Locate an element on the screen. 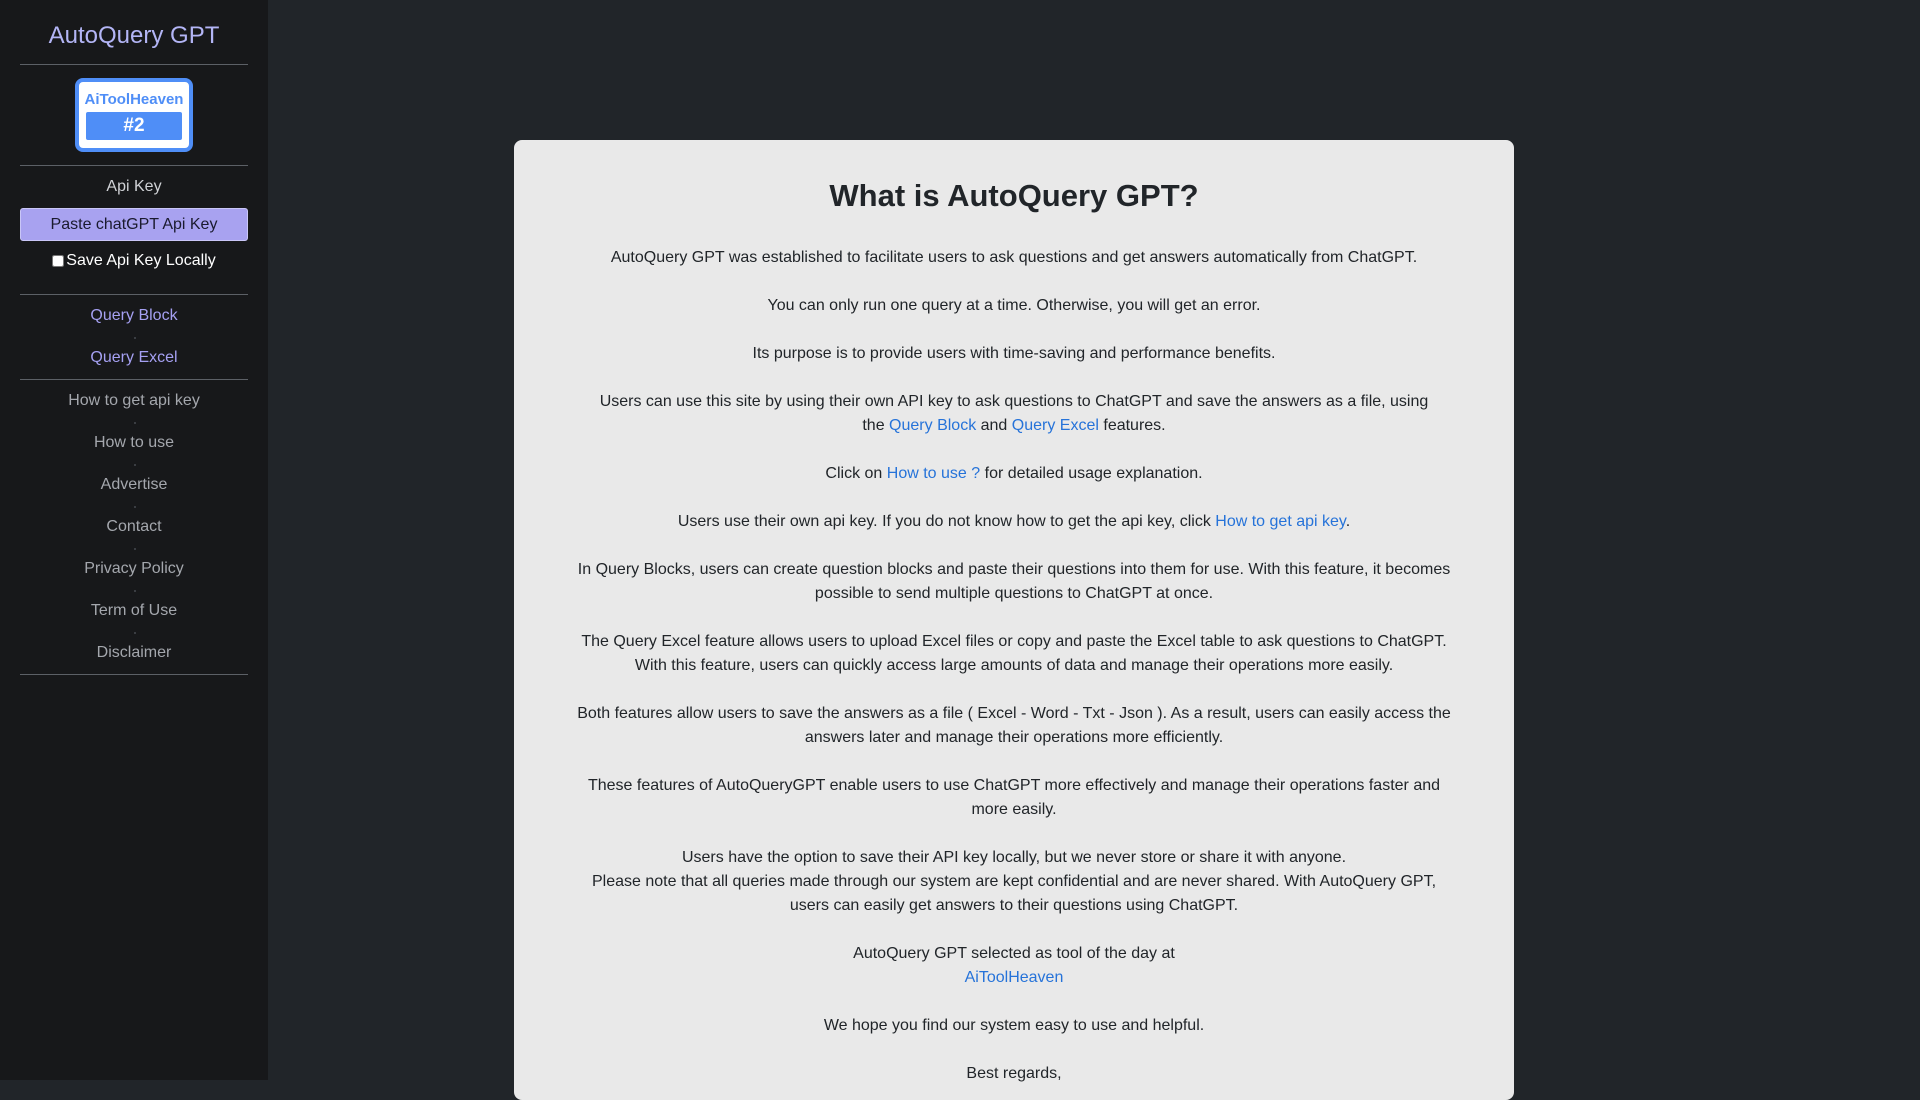 Image resolution: width=1920 pixels, height=1100 pixels. text: Click on is located at coordinates (856, 473).